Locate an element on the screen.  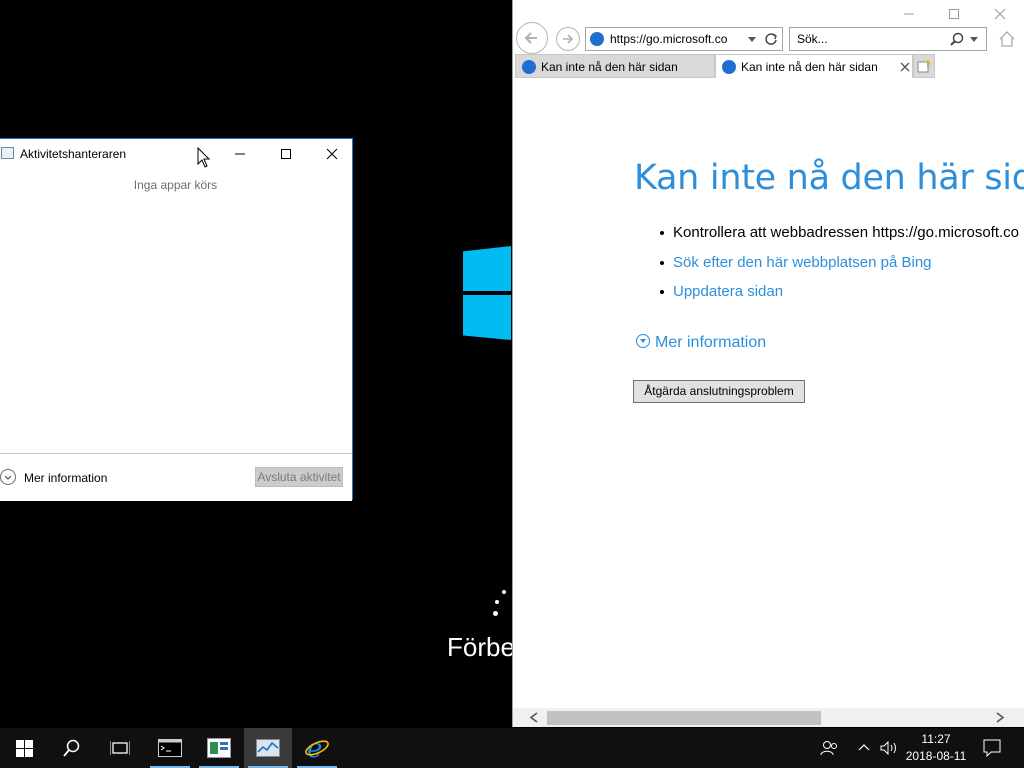
command-prompt-icon is located at coordinates (170, 748).